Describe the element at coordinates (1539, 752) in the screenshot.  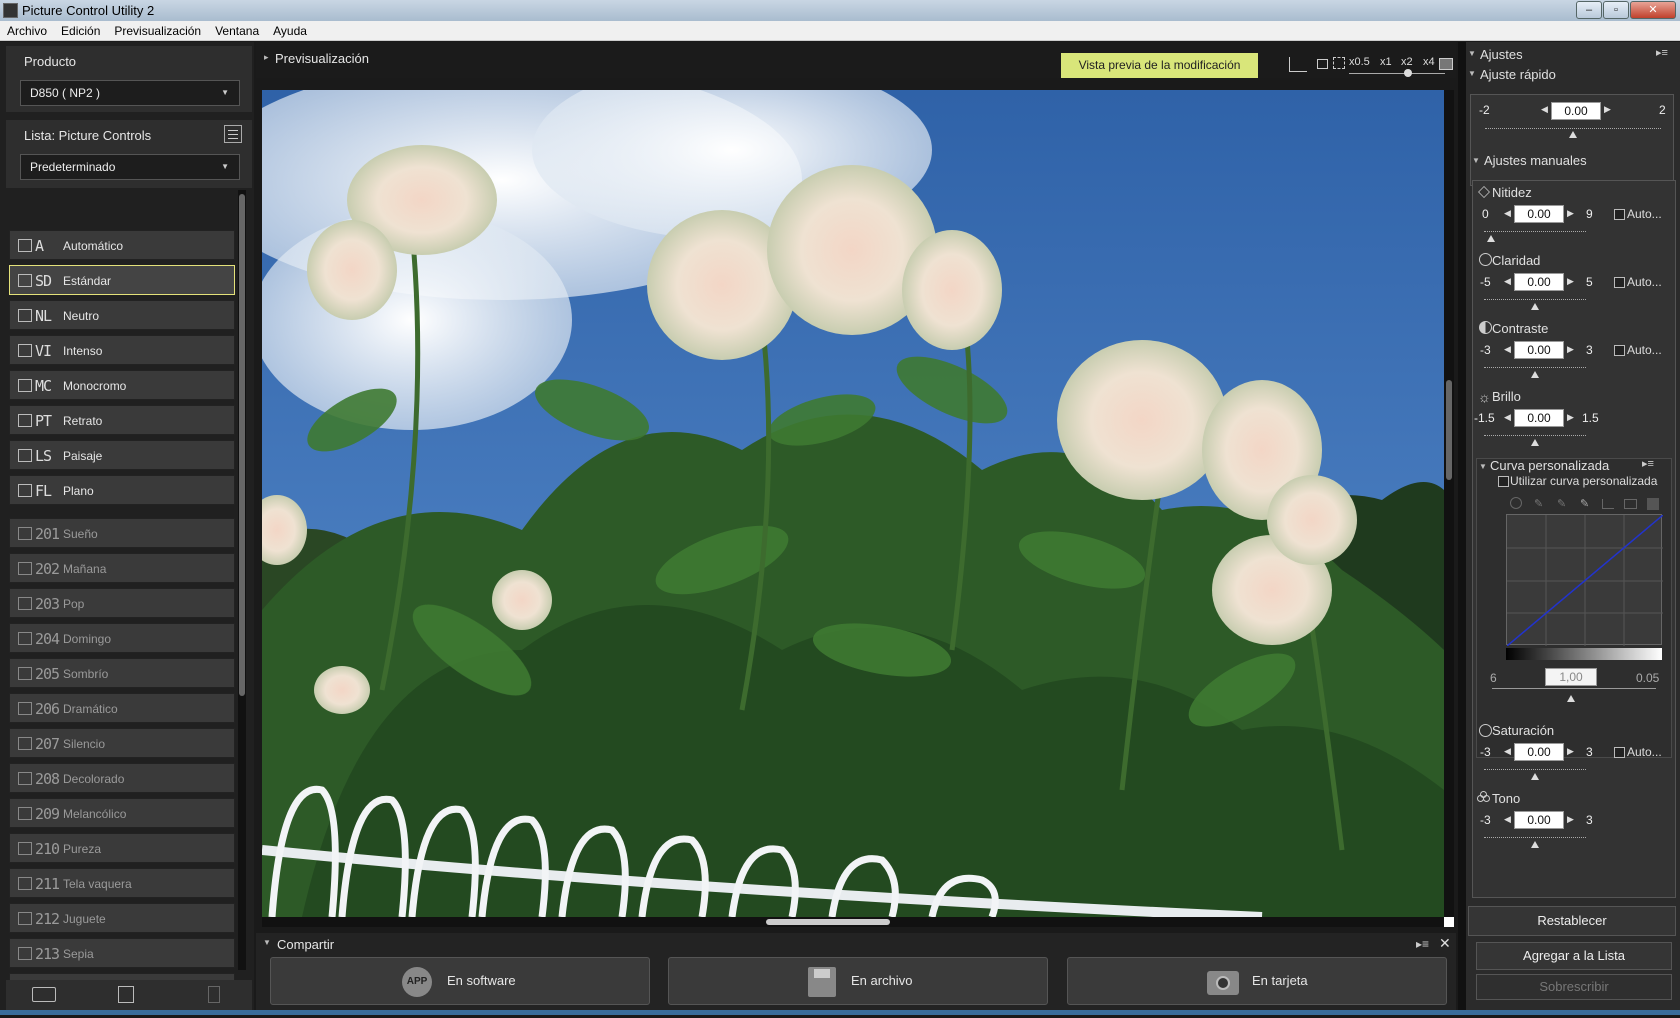
I see `saturacion-value-input: 0.00` at that location.